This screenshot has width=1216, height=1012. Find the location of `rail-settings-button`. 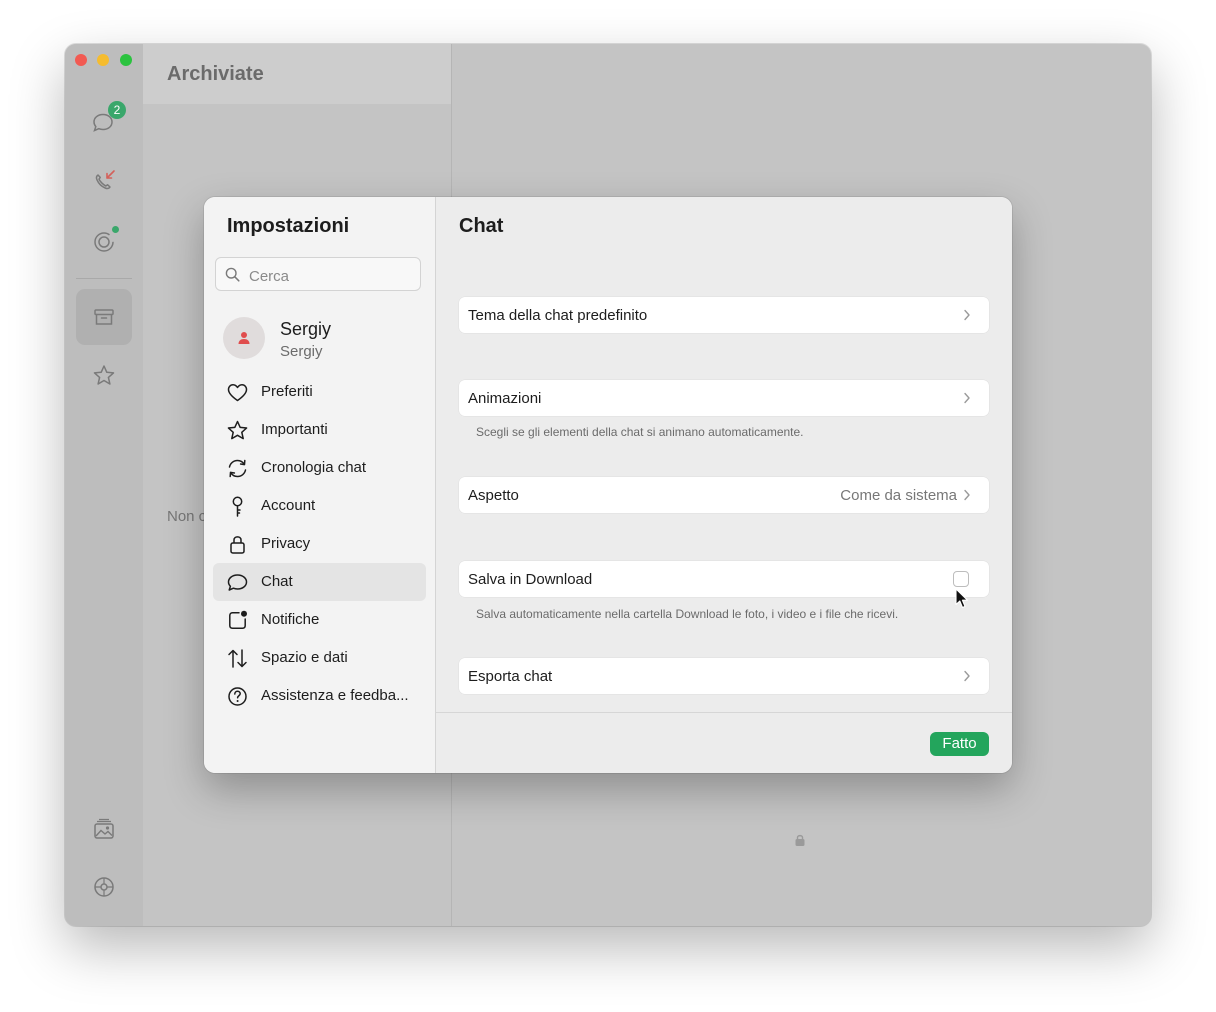

rail-settings-button is located at coordinates (104, 887).